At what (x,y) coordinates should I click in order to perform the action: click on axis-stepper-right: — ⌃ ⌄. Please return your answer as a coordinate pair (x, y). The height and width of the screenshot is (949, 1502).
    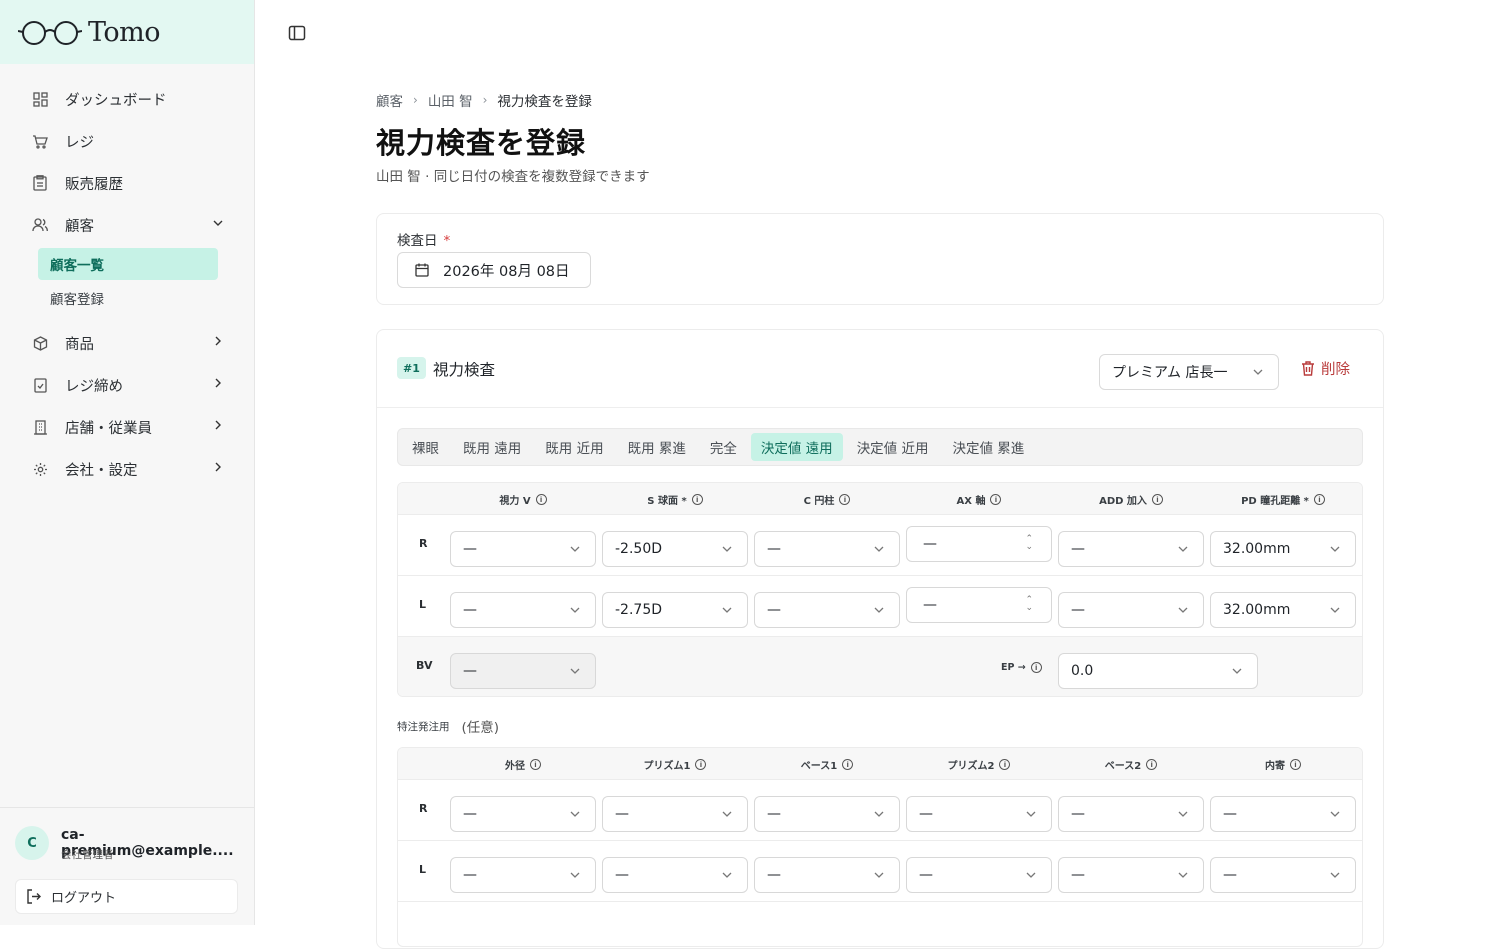
    Looking at the image, I should click on (979, 544).